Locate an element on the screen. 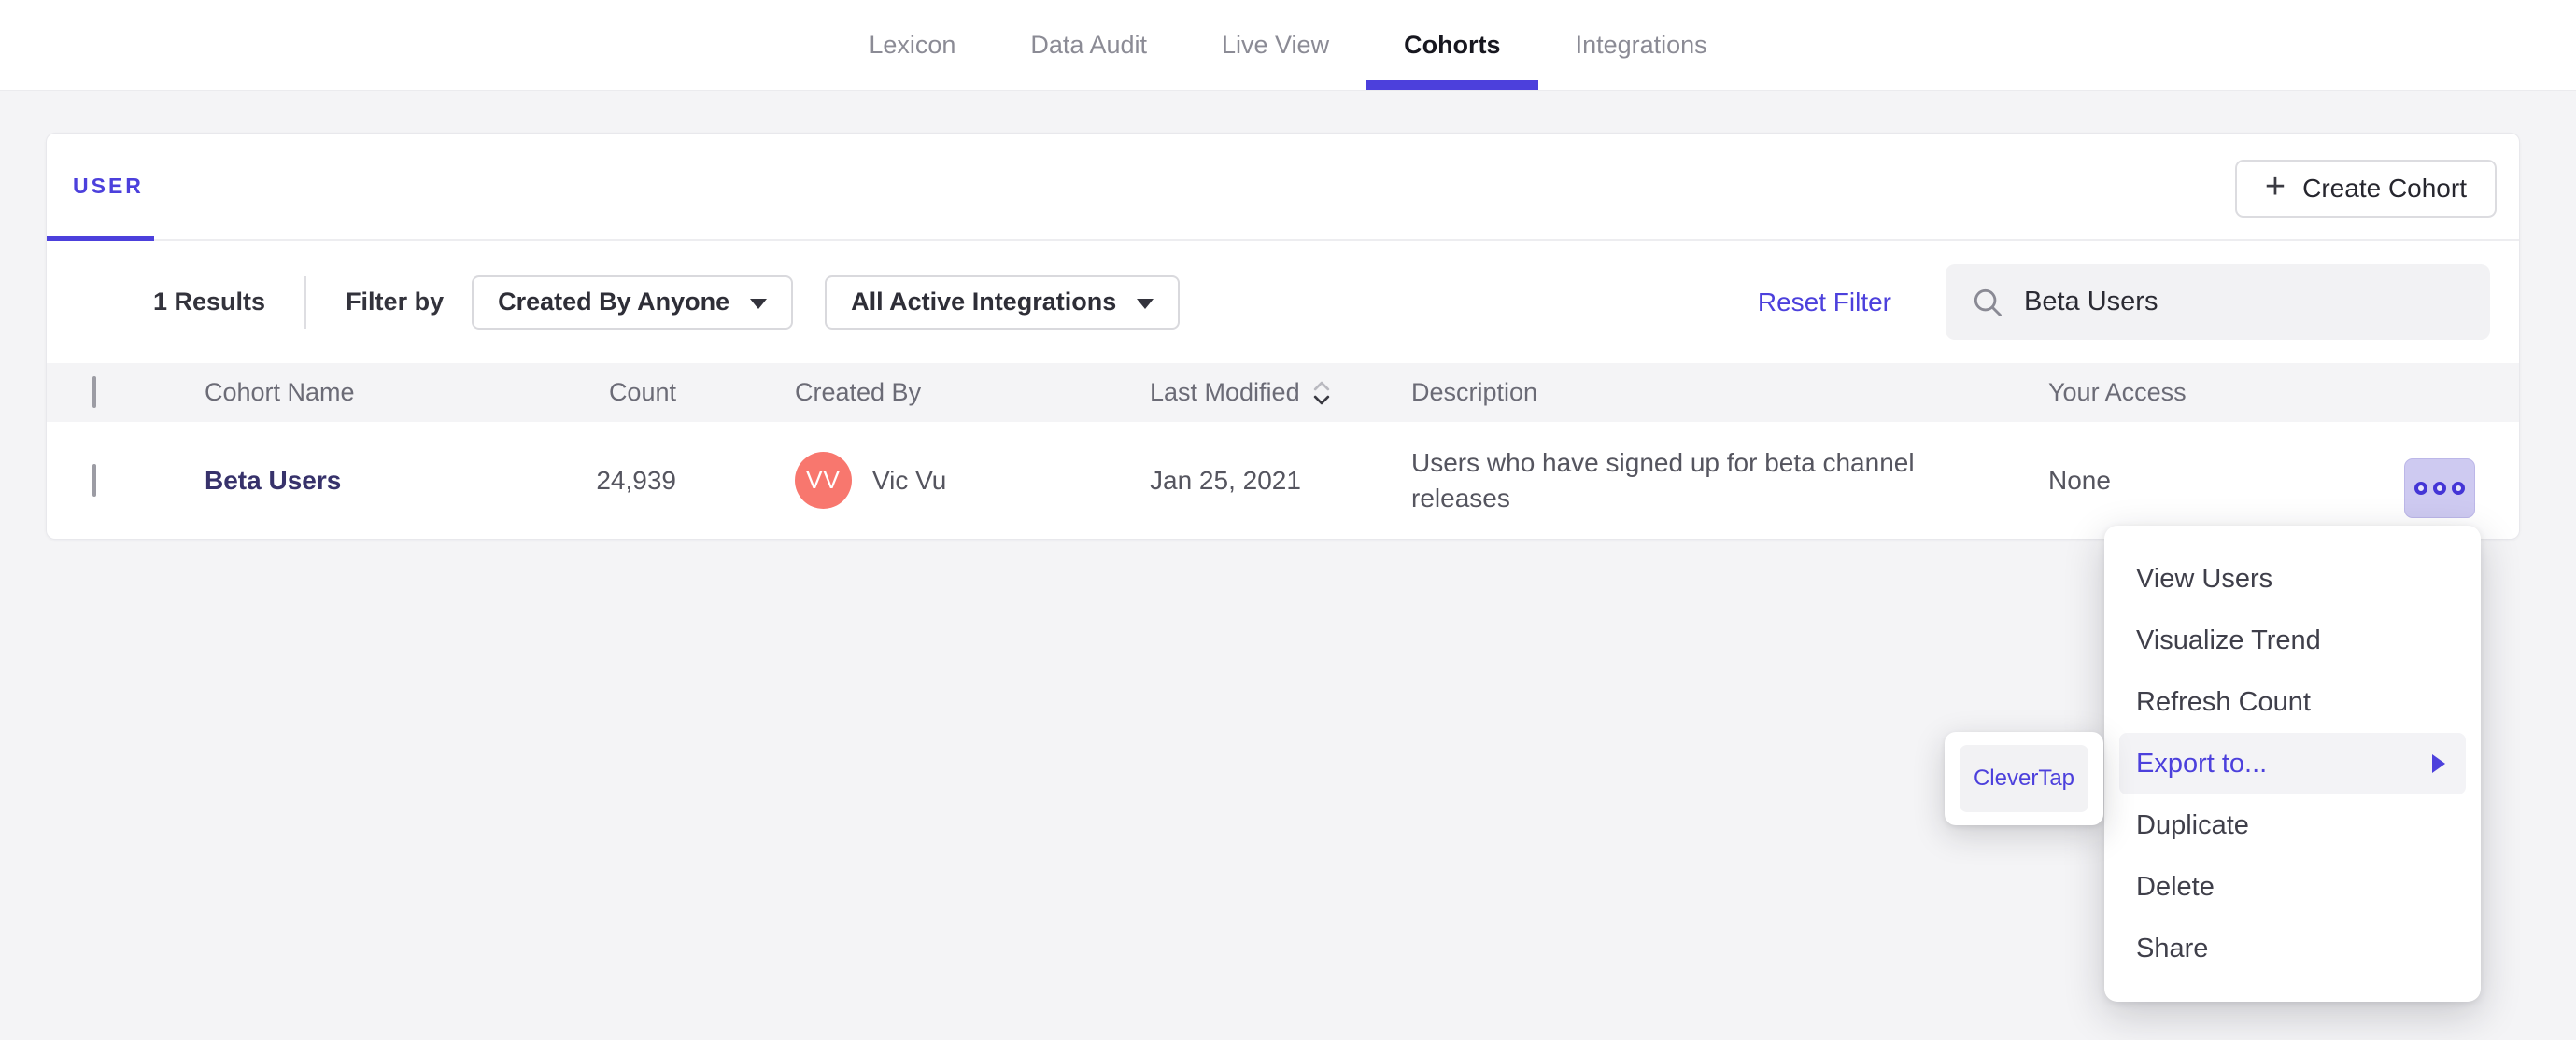 This screenshot has height=1040, width=2576. submenu-item-clevertap: CleverTap is located at coordinates (2024, 778).